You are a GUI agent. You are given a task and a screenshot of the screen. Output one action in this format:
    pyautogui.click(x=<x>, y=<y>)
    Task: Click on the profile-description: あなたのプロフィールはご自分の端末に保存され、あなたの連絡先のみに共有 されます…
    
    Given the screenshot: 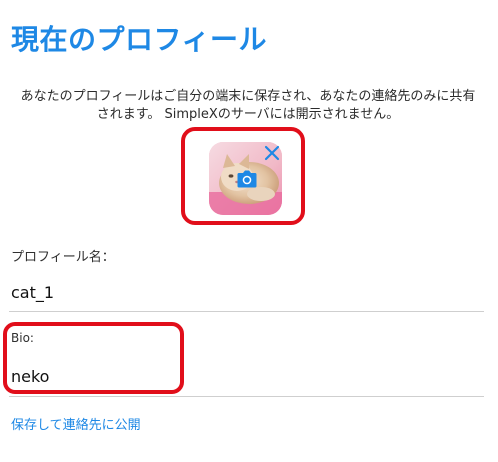 What is the action you would take?
    pyautogui.click(x=248, y=106)
    